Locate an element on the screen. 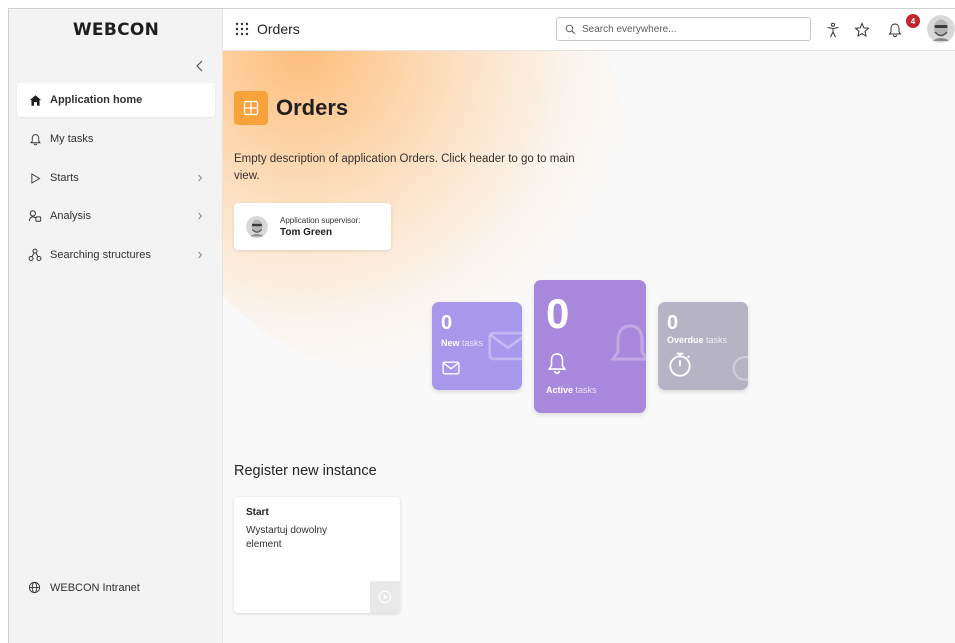 This screenshot has width=955, height=643. sidebar-item-label: Analysis is located at coordinates (70, 216).